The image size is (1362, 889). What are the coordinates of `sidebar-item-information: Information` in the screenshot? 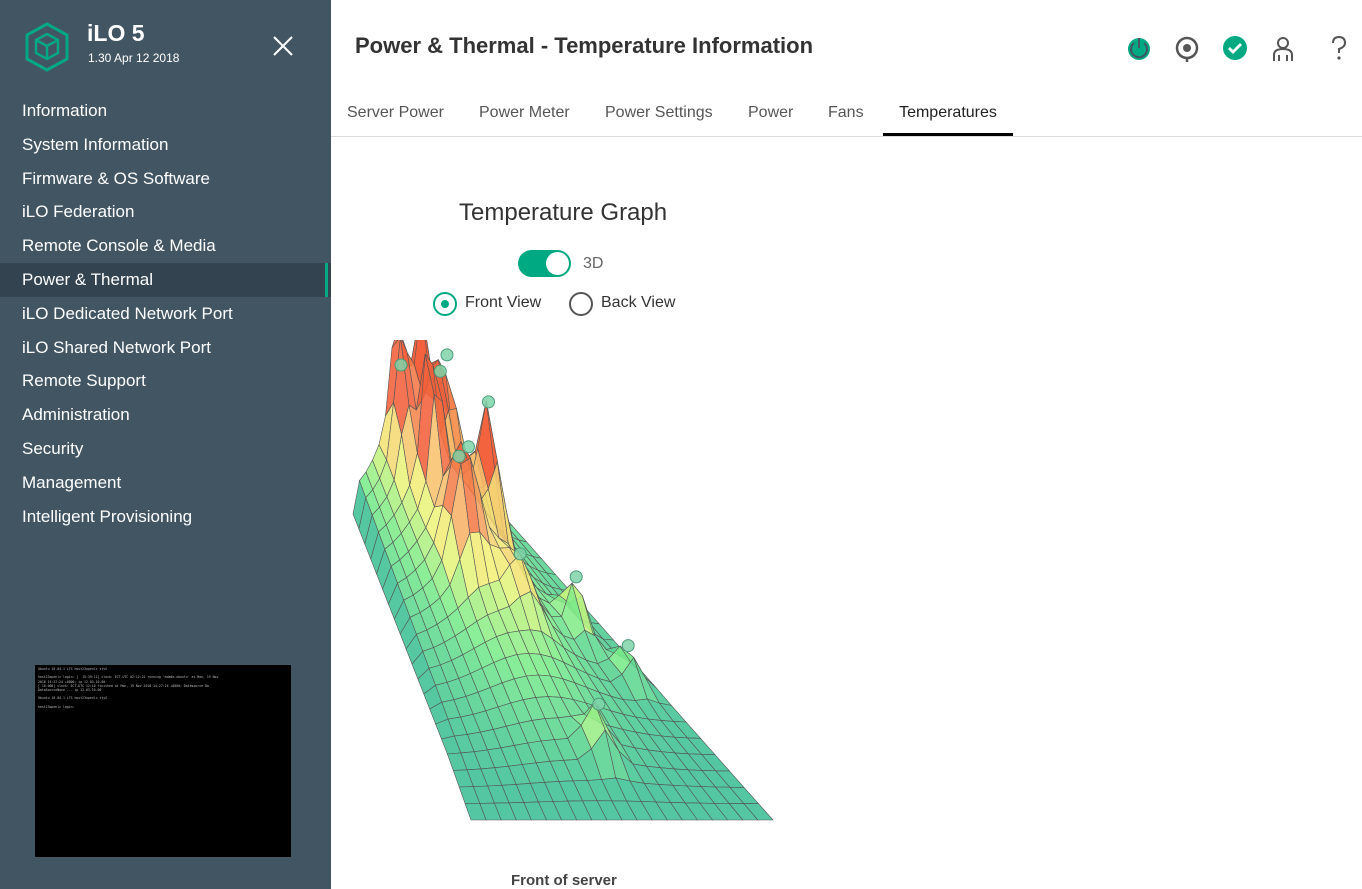 It's located at (165, 111).